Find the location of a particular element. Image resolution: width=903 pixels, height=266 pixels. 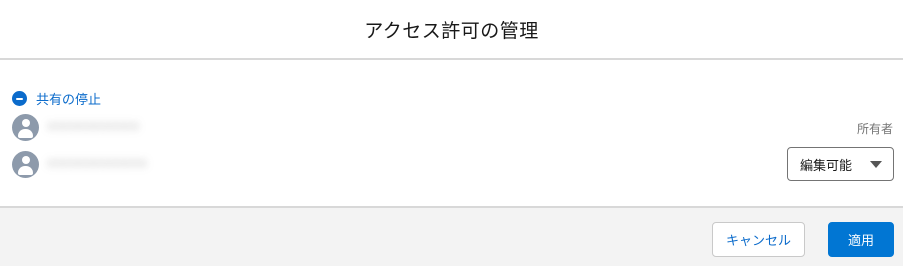

cancel-button: キャンセル is located at coordinates (758, 239).